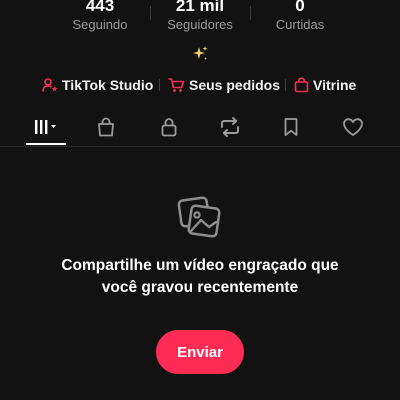 The image size is (400, 400). Describe the element at coordinates (100, 16) in the screenshot. I see `stat-following: 443 Seguindo` at that location.